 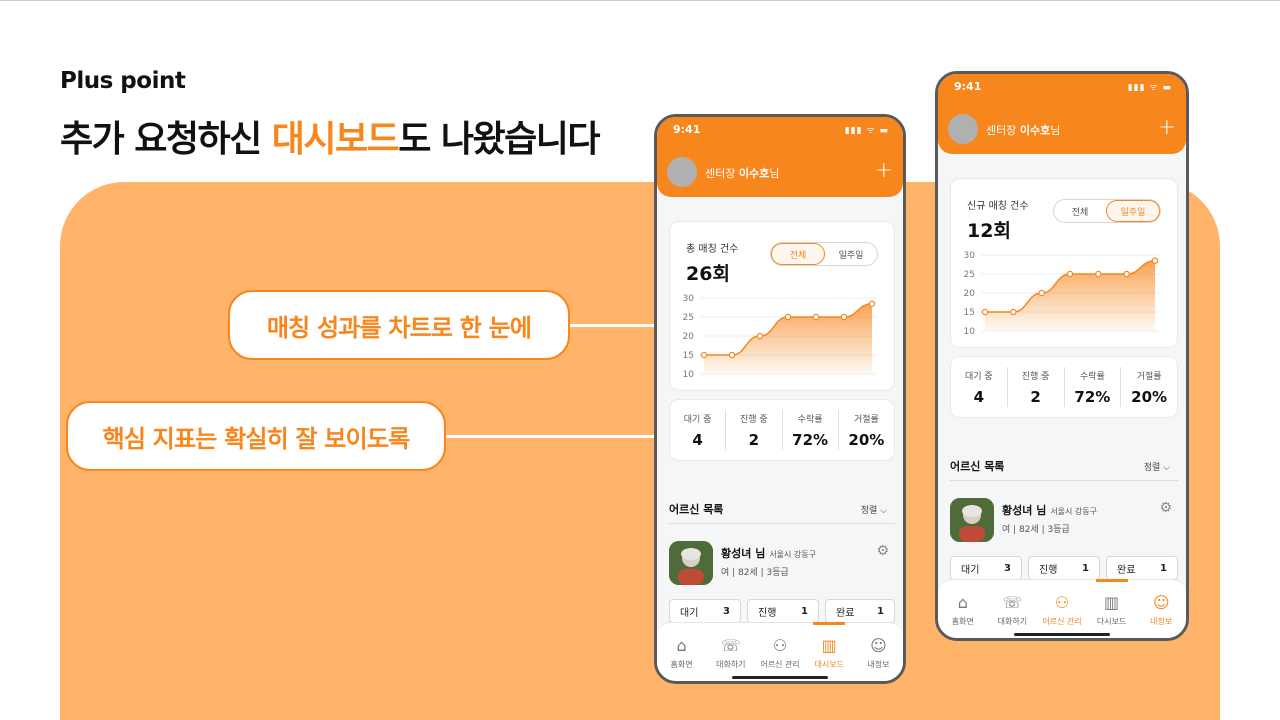 I want to click on y-tick-label: 30, so click(x=970, y=256).